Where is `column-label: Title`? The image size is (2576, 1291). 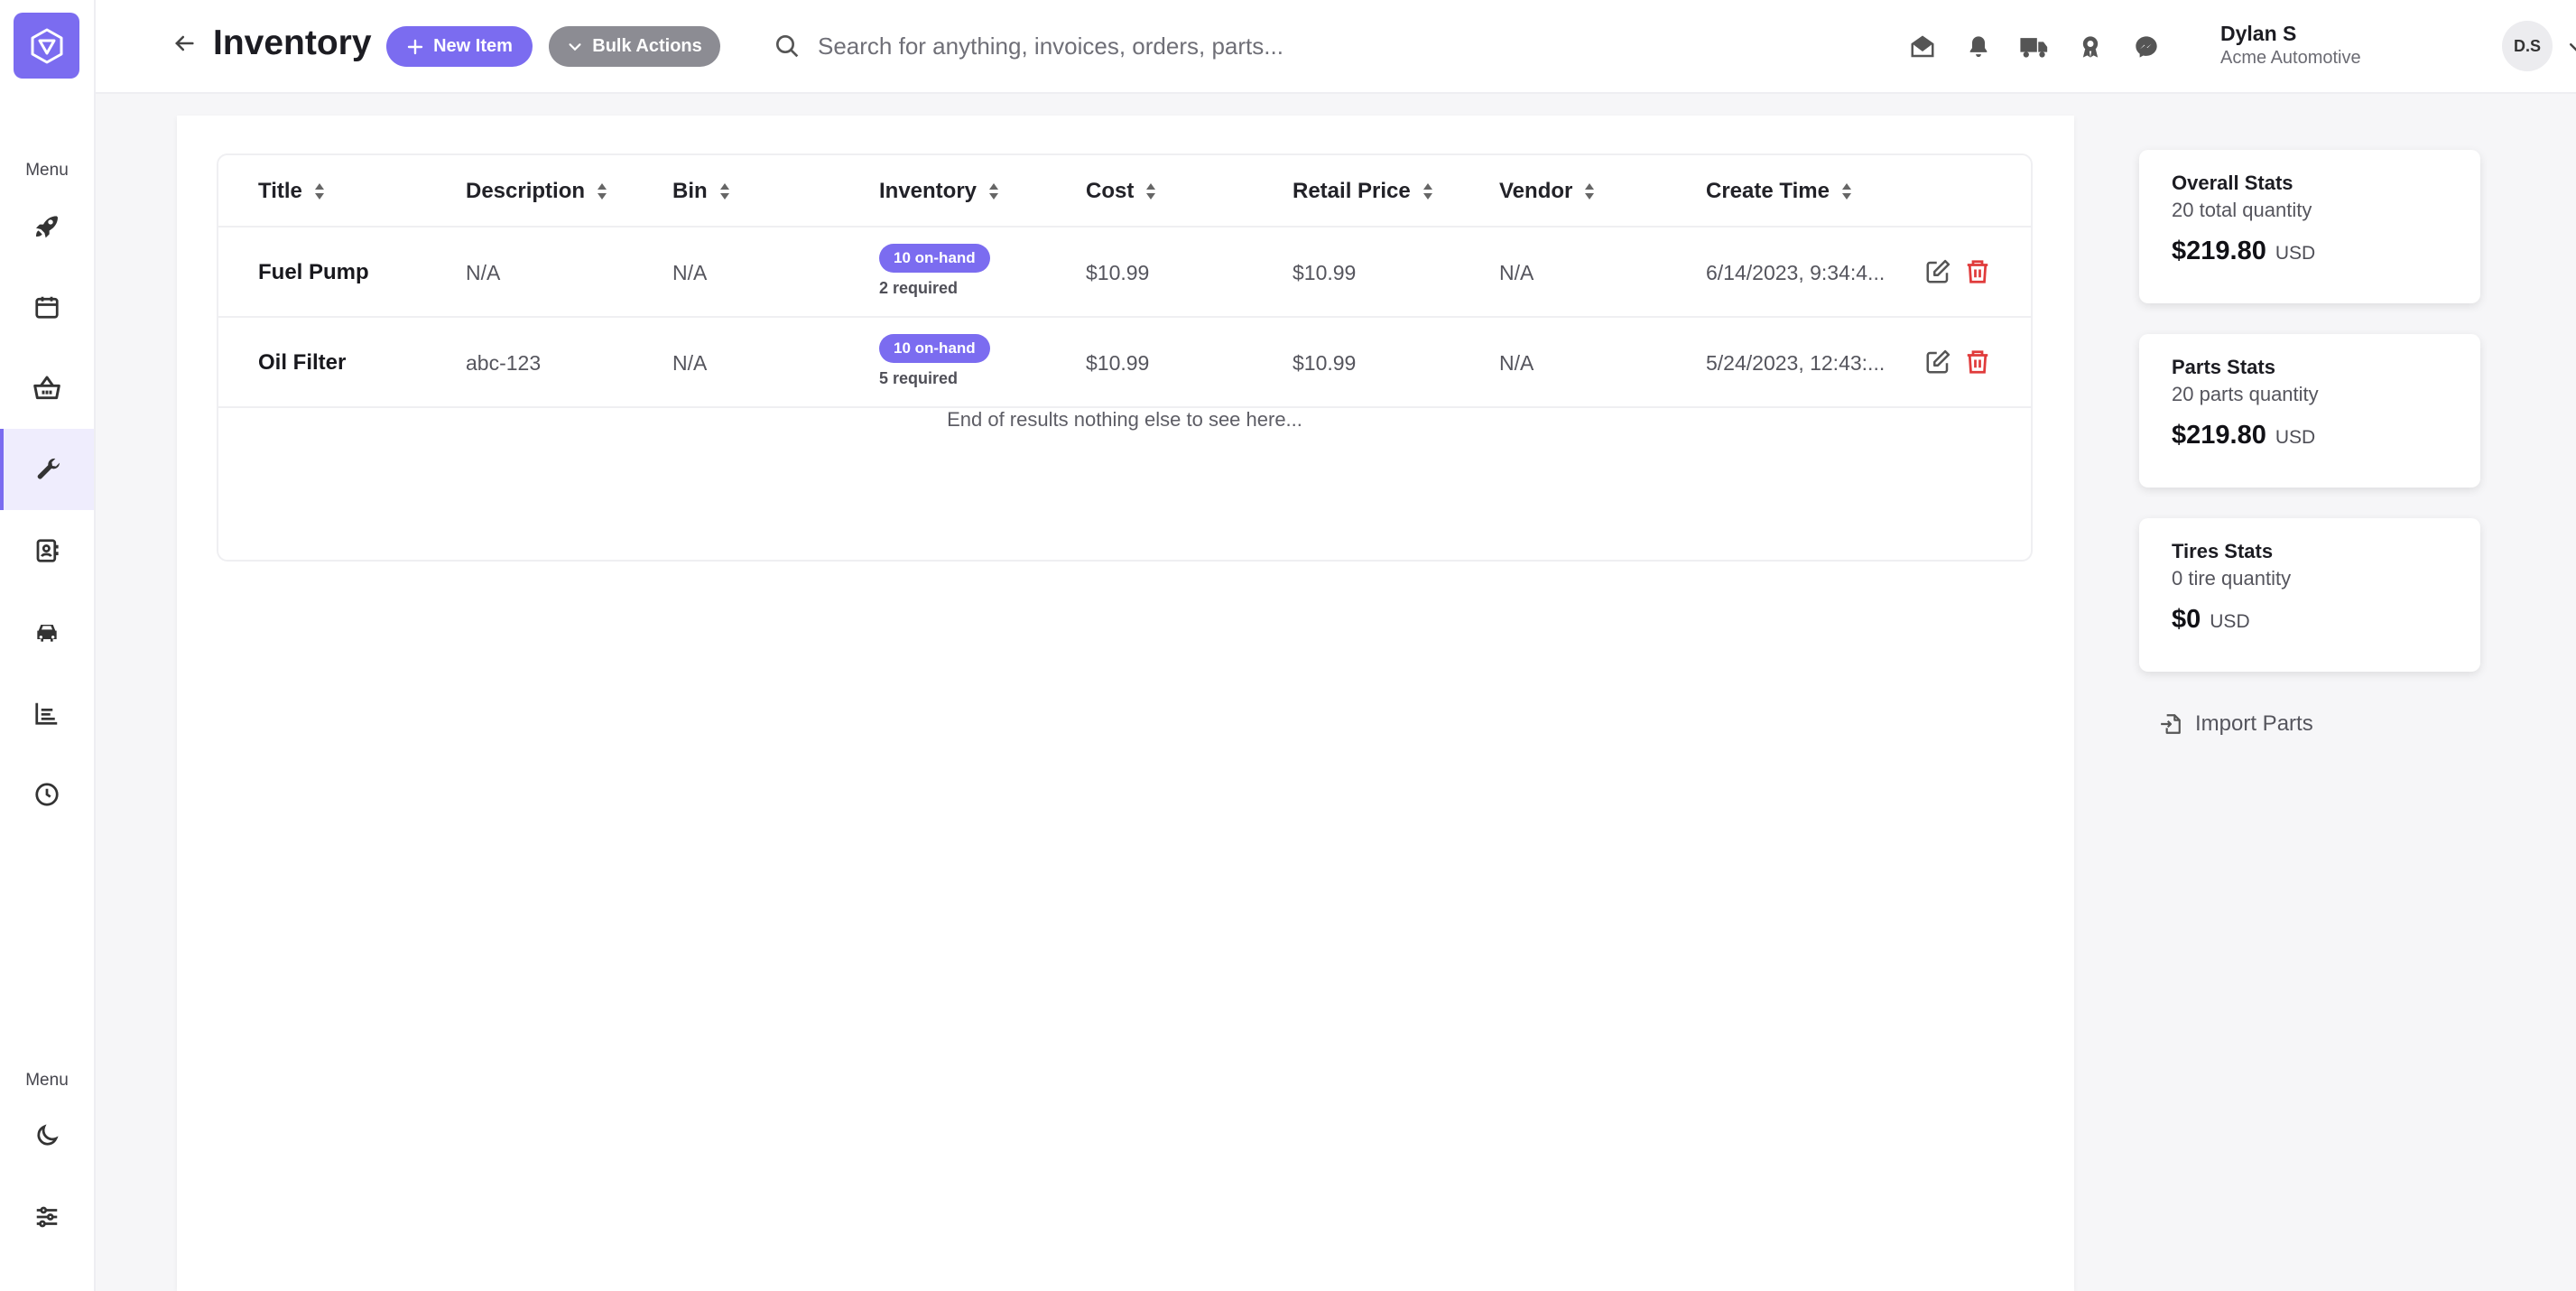 column-label: Title is located at coordinates (280, 191).